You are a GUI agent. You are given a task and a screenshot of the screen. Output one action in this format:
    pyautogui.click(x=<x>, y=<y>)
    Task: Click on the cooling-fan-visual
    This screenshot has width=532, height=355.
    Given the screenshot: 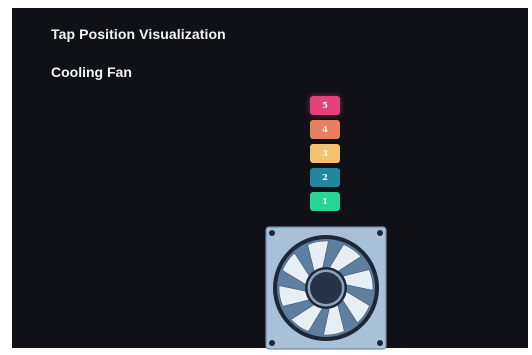 What is the action you would take?
    pyautogui.click(x=326, y=288)
    